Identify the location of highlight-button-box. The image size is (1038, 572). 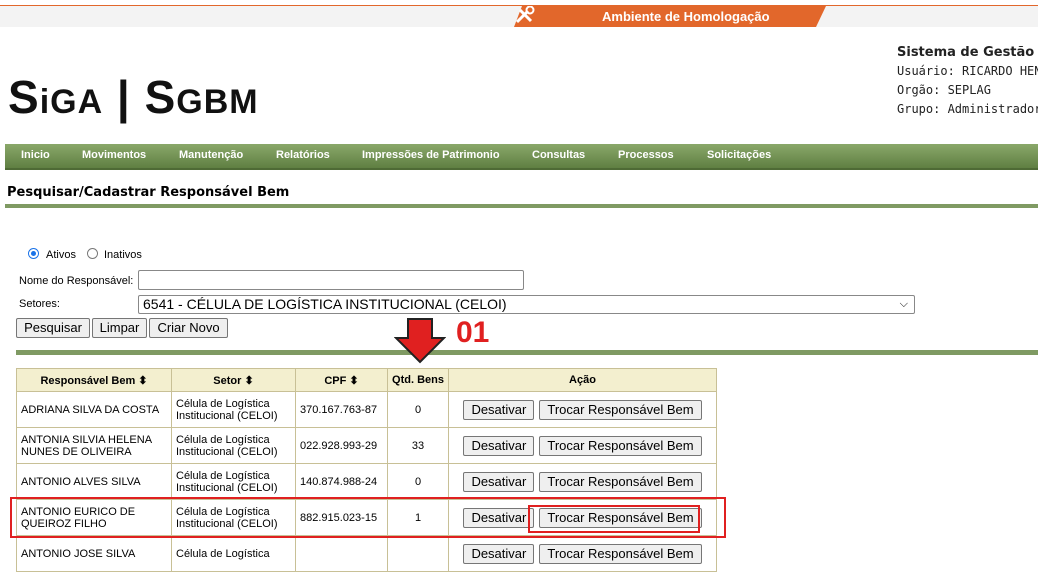
(614, 519).